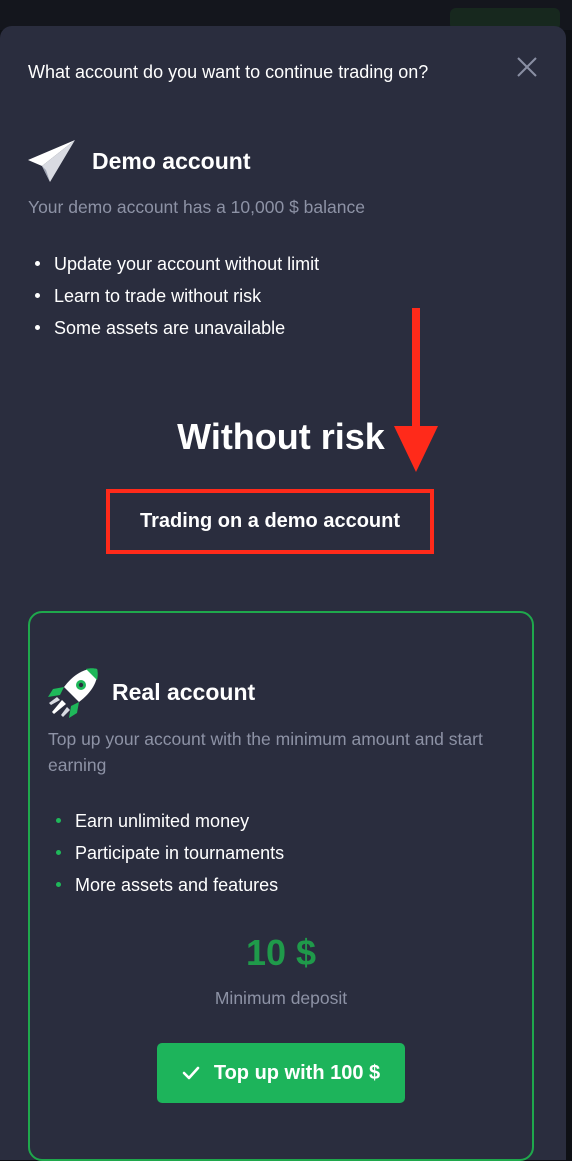 This screenshot has width=572, height=1161. Describe the element at coordinates (281, 952) in the screenshot. I see `minimum-deposit-amount: 10 $` at that location.